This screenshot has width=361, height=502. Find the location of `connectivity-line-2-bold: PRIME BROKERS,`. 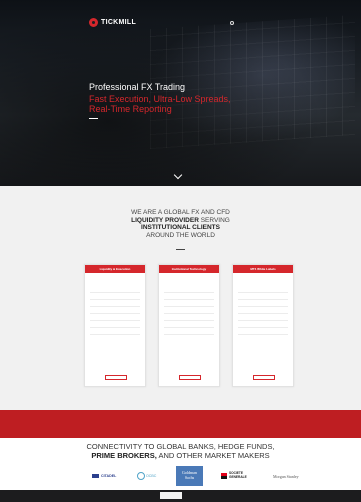

connectivity-line-2-bold: PRIME BROKERS, is located at coordinates (124, 455).